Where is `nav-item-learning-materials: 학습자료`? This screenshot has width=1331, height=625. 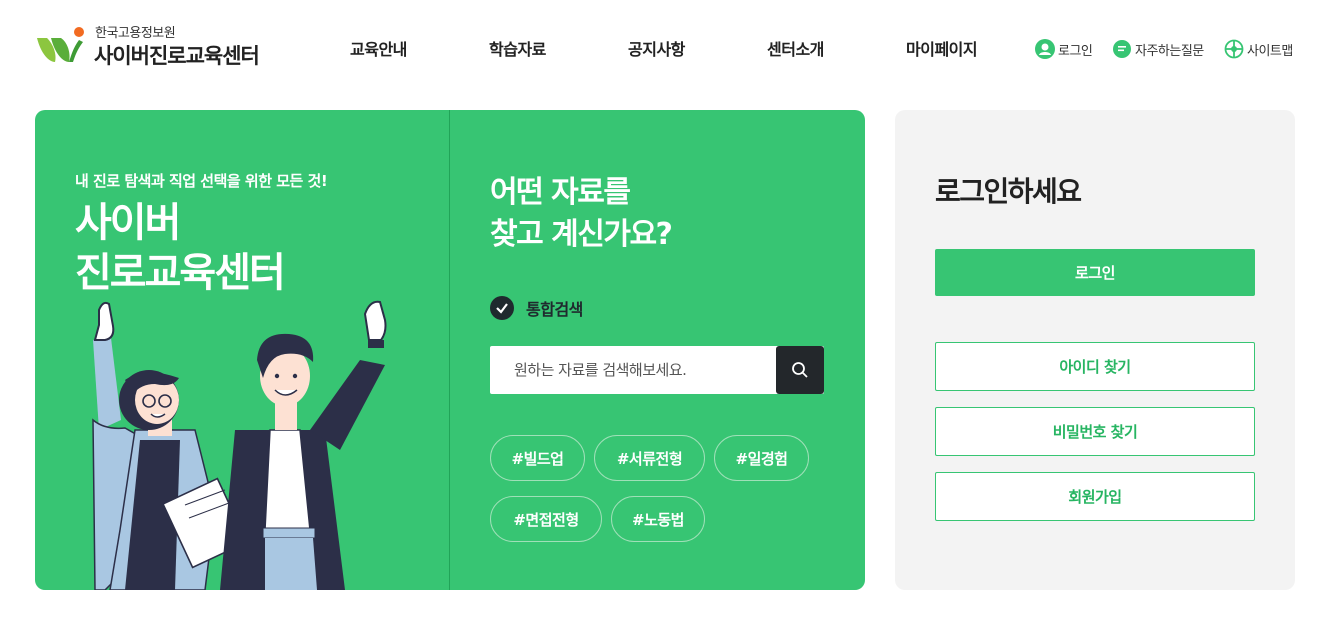
nav-item-learning-materials: 학습자료 is located at coordinates (517, 48).